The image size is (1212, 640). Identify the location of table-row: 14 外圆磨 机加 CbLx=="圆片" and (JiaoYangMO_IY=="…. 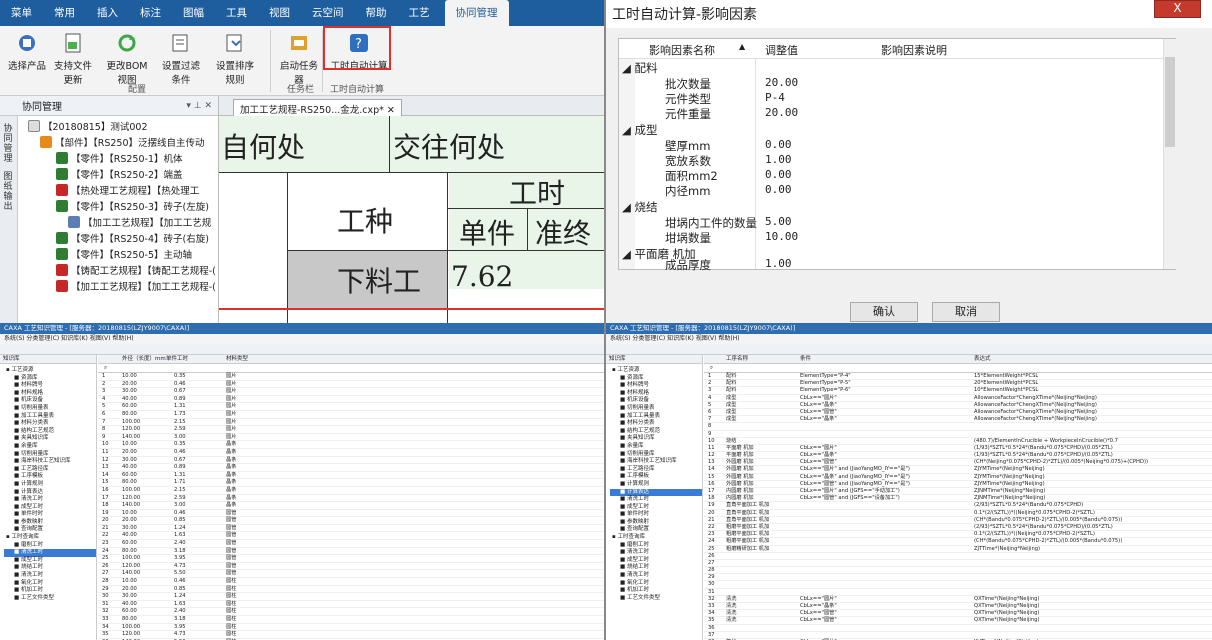
(958, 470).